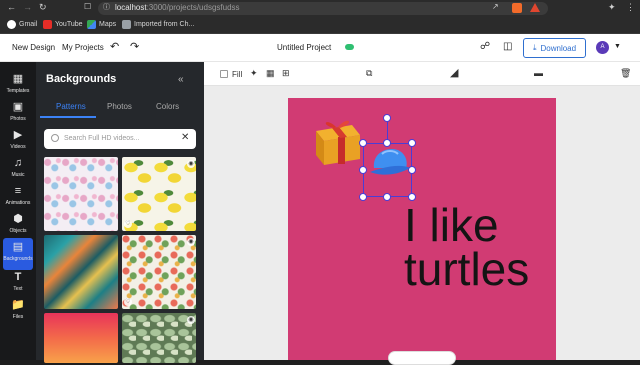 The height and width of the screenshot is (365, 640). Describe the element at coordinates (363, 170) in the screenshot. I see `resize-handle-left` at that location.